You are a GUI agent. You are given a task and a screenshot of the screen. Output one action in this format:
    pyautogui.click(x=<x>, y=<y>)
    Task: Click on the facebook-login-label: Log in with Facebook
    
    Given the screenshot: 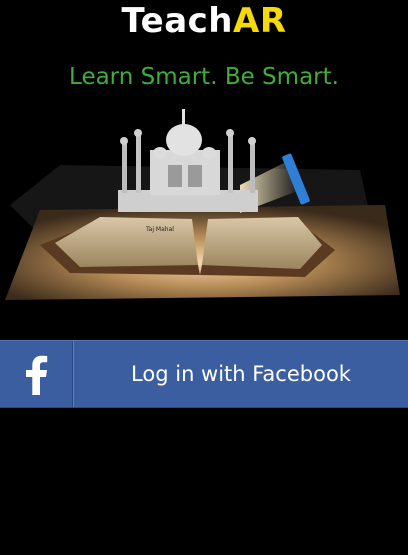 What is the action you would take?
    pyautogui.click(x=241, y=374)
    